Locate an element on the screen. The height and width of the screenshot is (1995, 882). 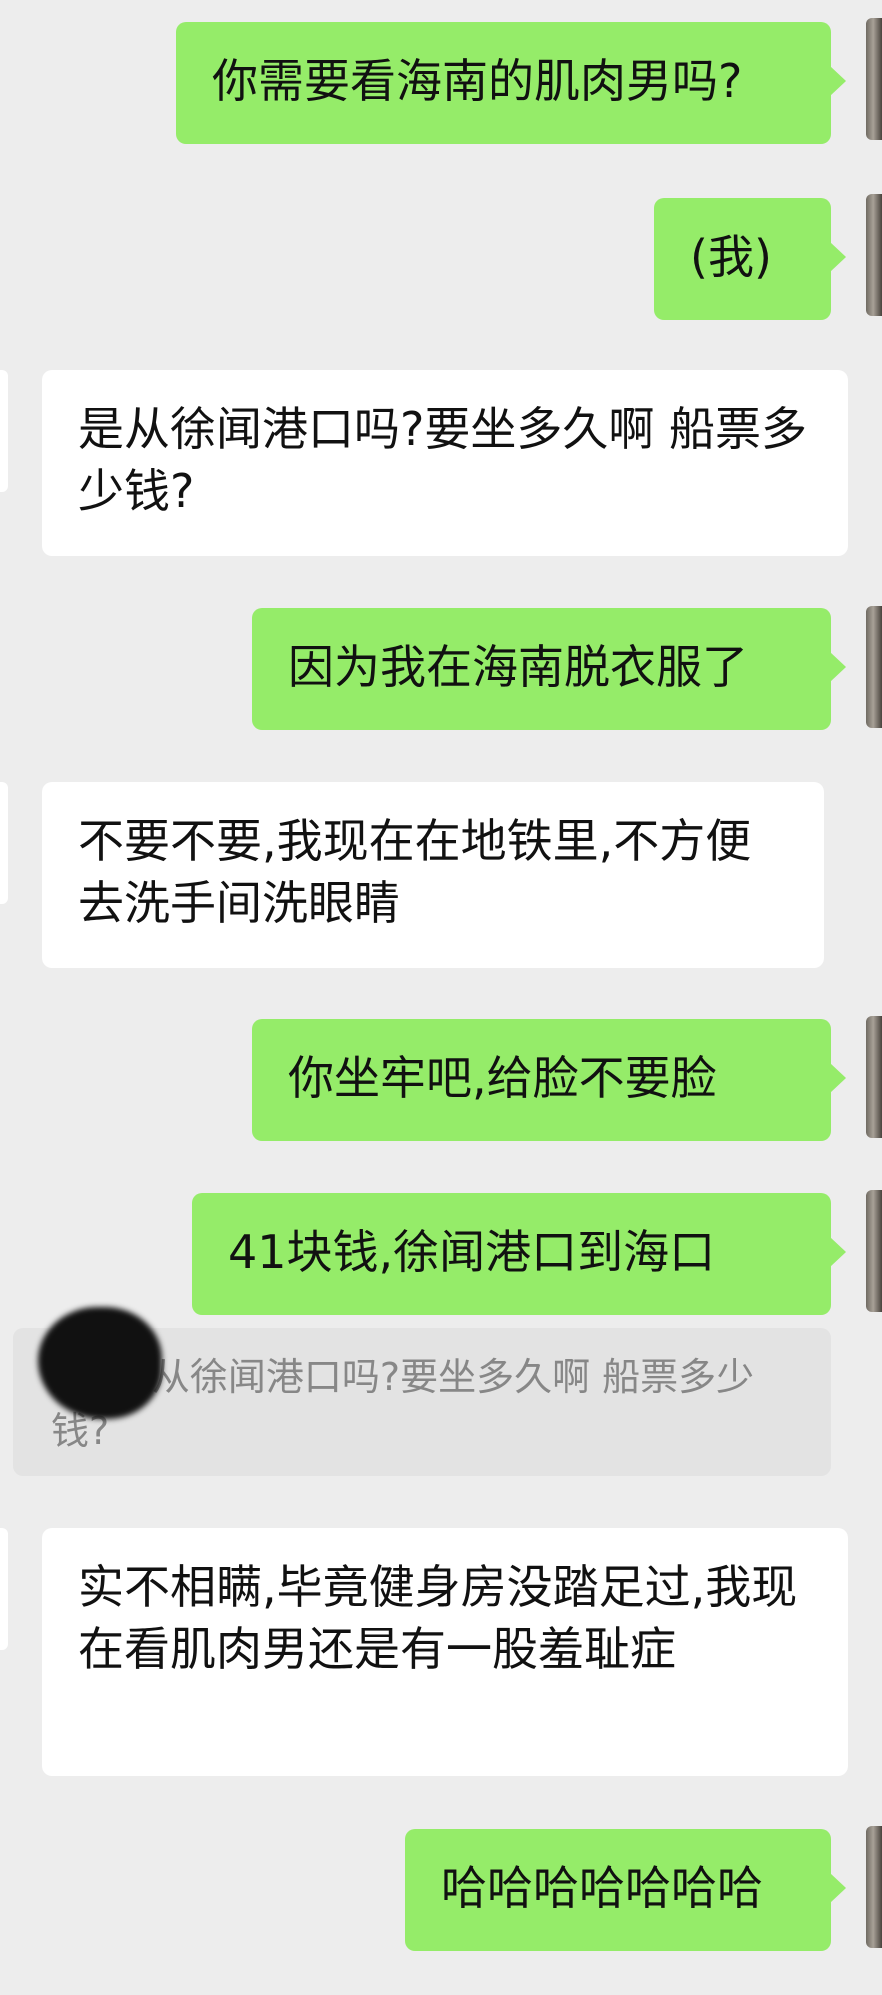
message-text: 因为我在海南脱衣服了 is located at coordinates (518, 667).